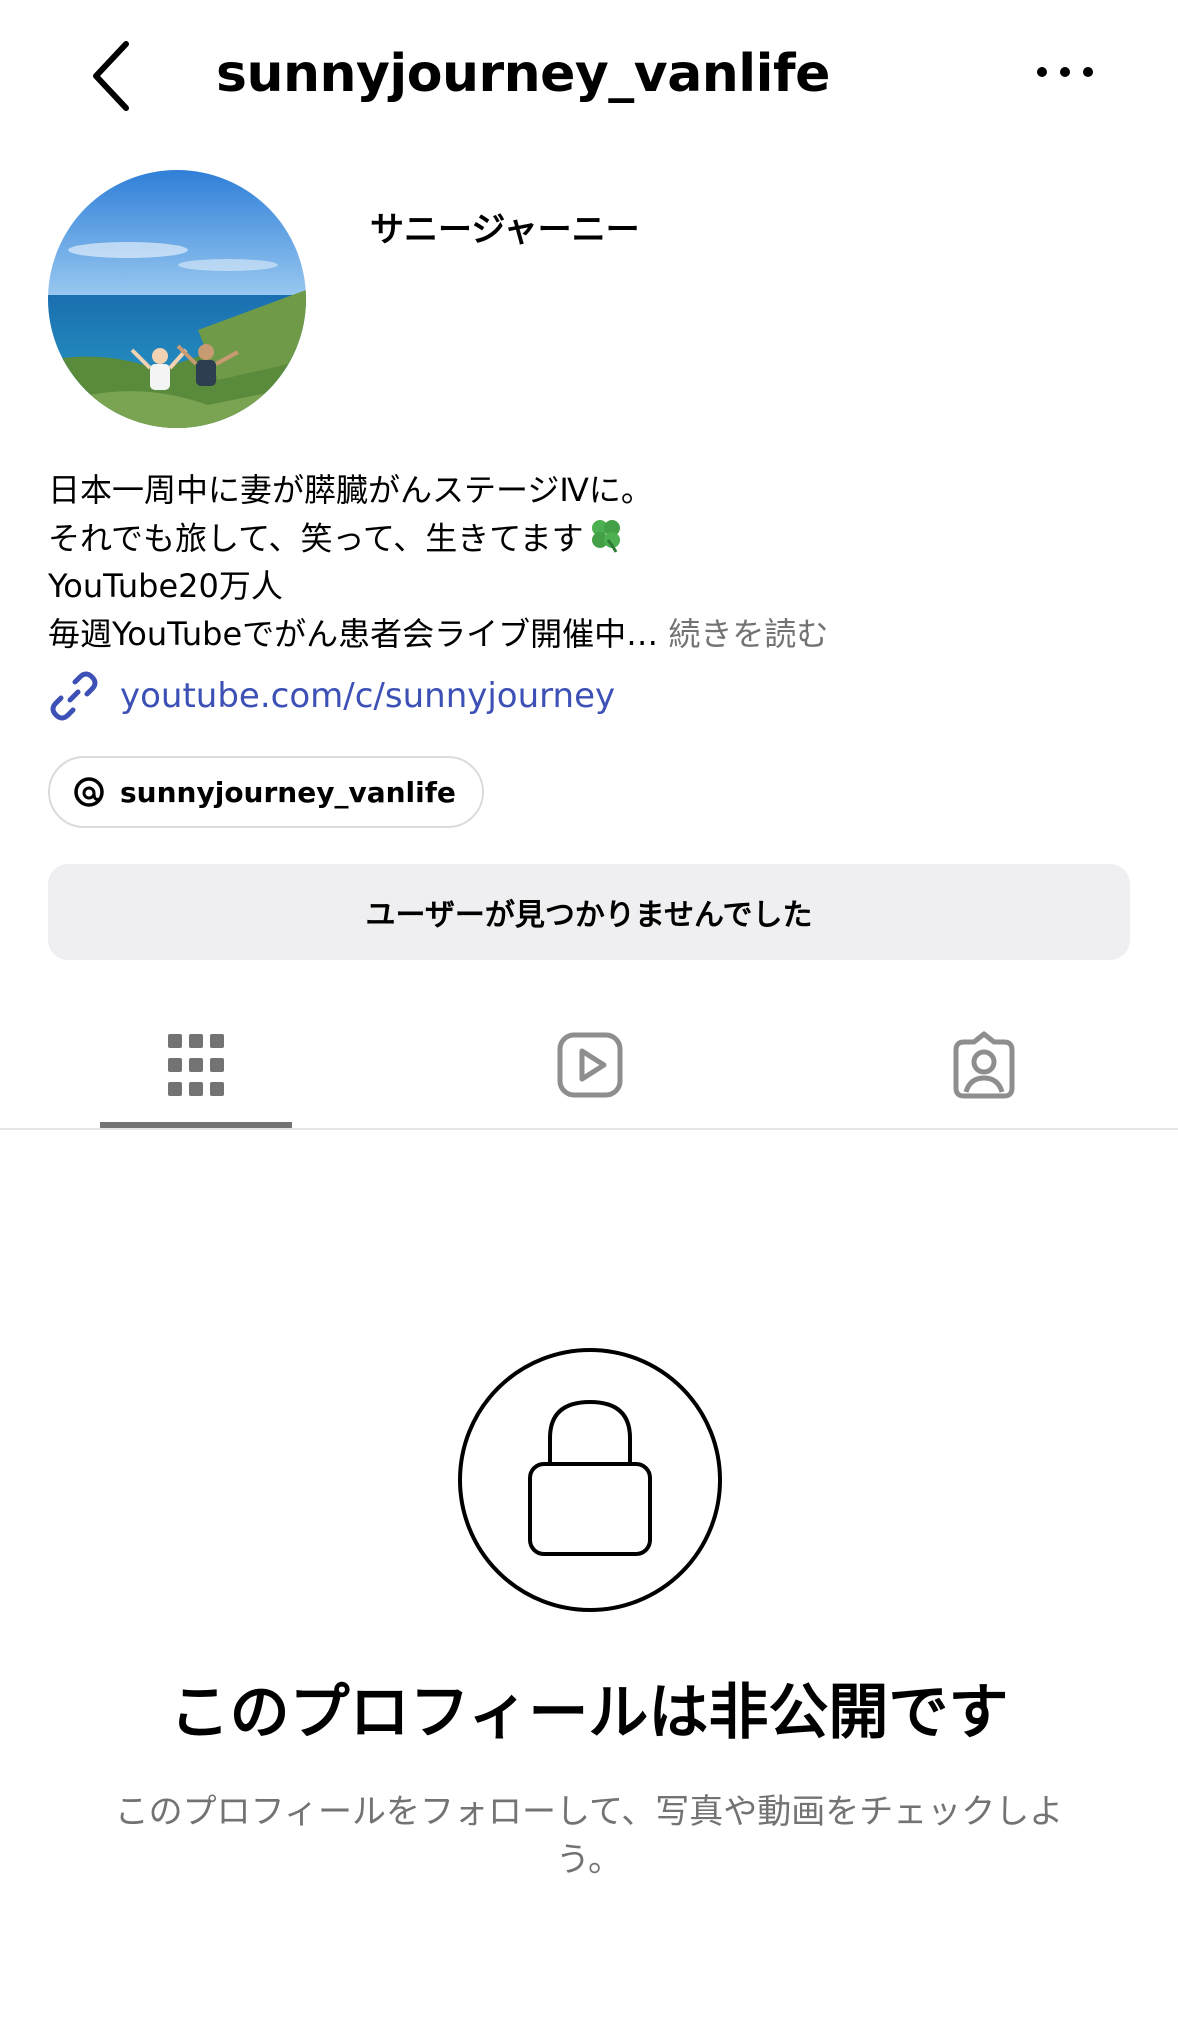 This screenshot has height=2026, width=1178. What do you see at coordinates (288, 792) in the screenshot?
I see `threads-handle: sunnyjourney_vanlife` at bounding box center [288, 792].